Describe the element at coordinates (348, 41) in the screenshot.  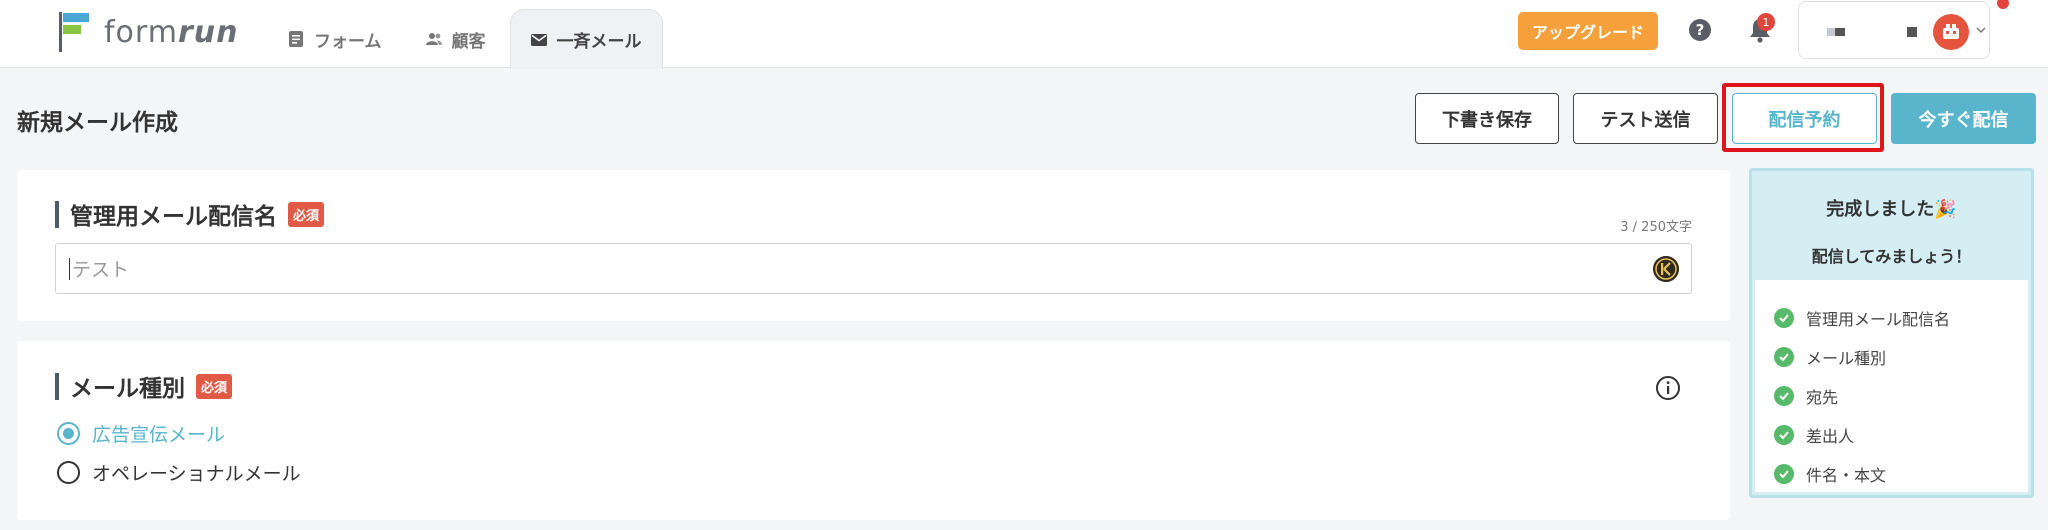
I see `tab-forms-label: フォーム` at that location.